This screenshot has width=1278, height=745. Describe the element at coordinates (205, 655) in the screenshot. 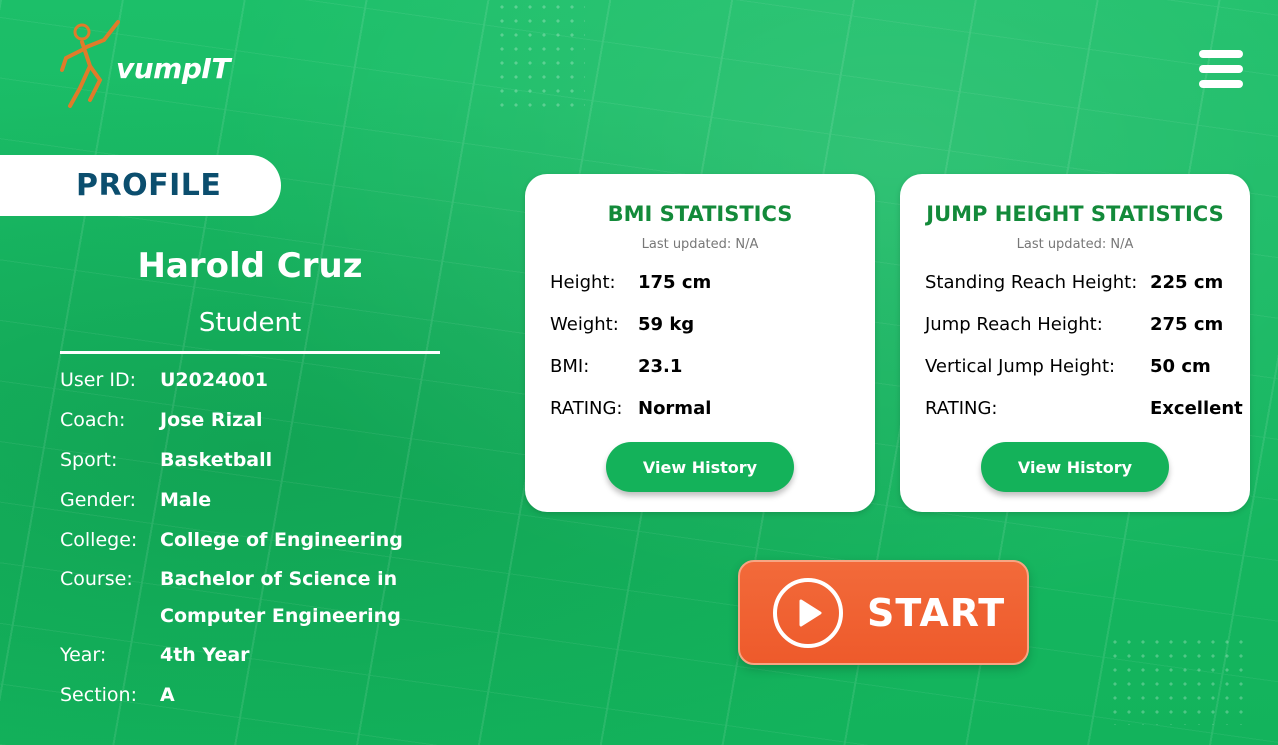

I see `info-value: 4th Year` at that location.